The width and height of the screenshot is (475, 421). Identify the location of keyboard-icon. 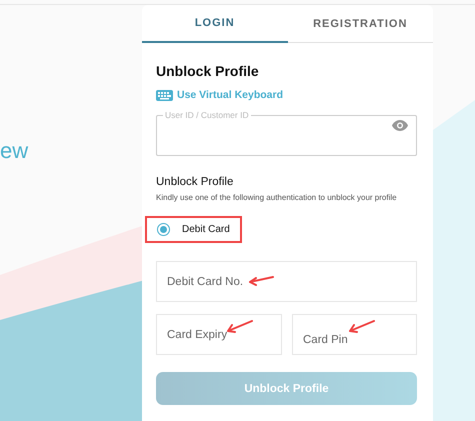
(164, 95).